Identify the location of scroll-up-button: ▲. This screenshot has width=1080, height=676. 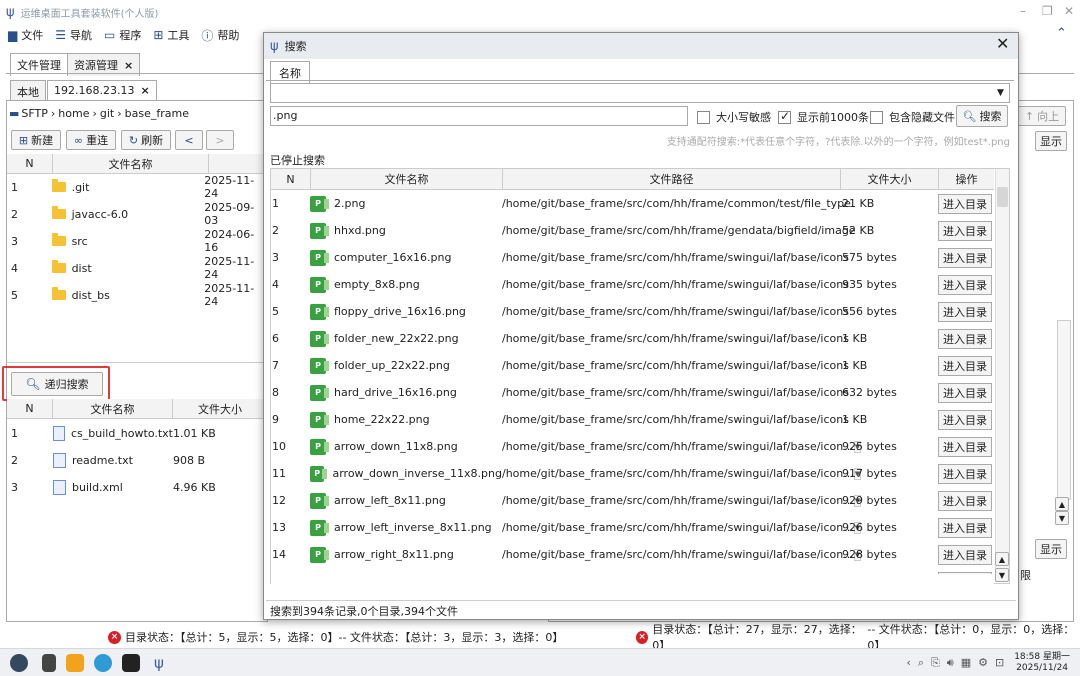
(1062, 504).